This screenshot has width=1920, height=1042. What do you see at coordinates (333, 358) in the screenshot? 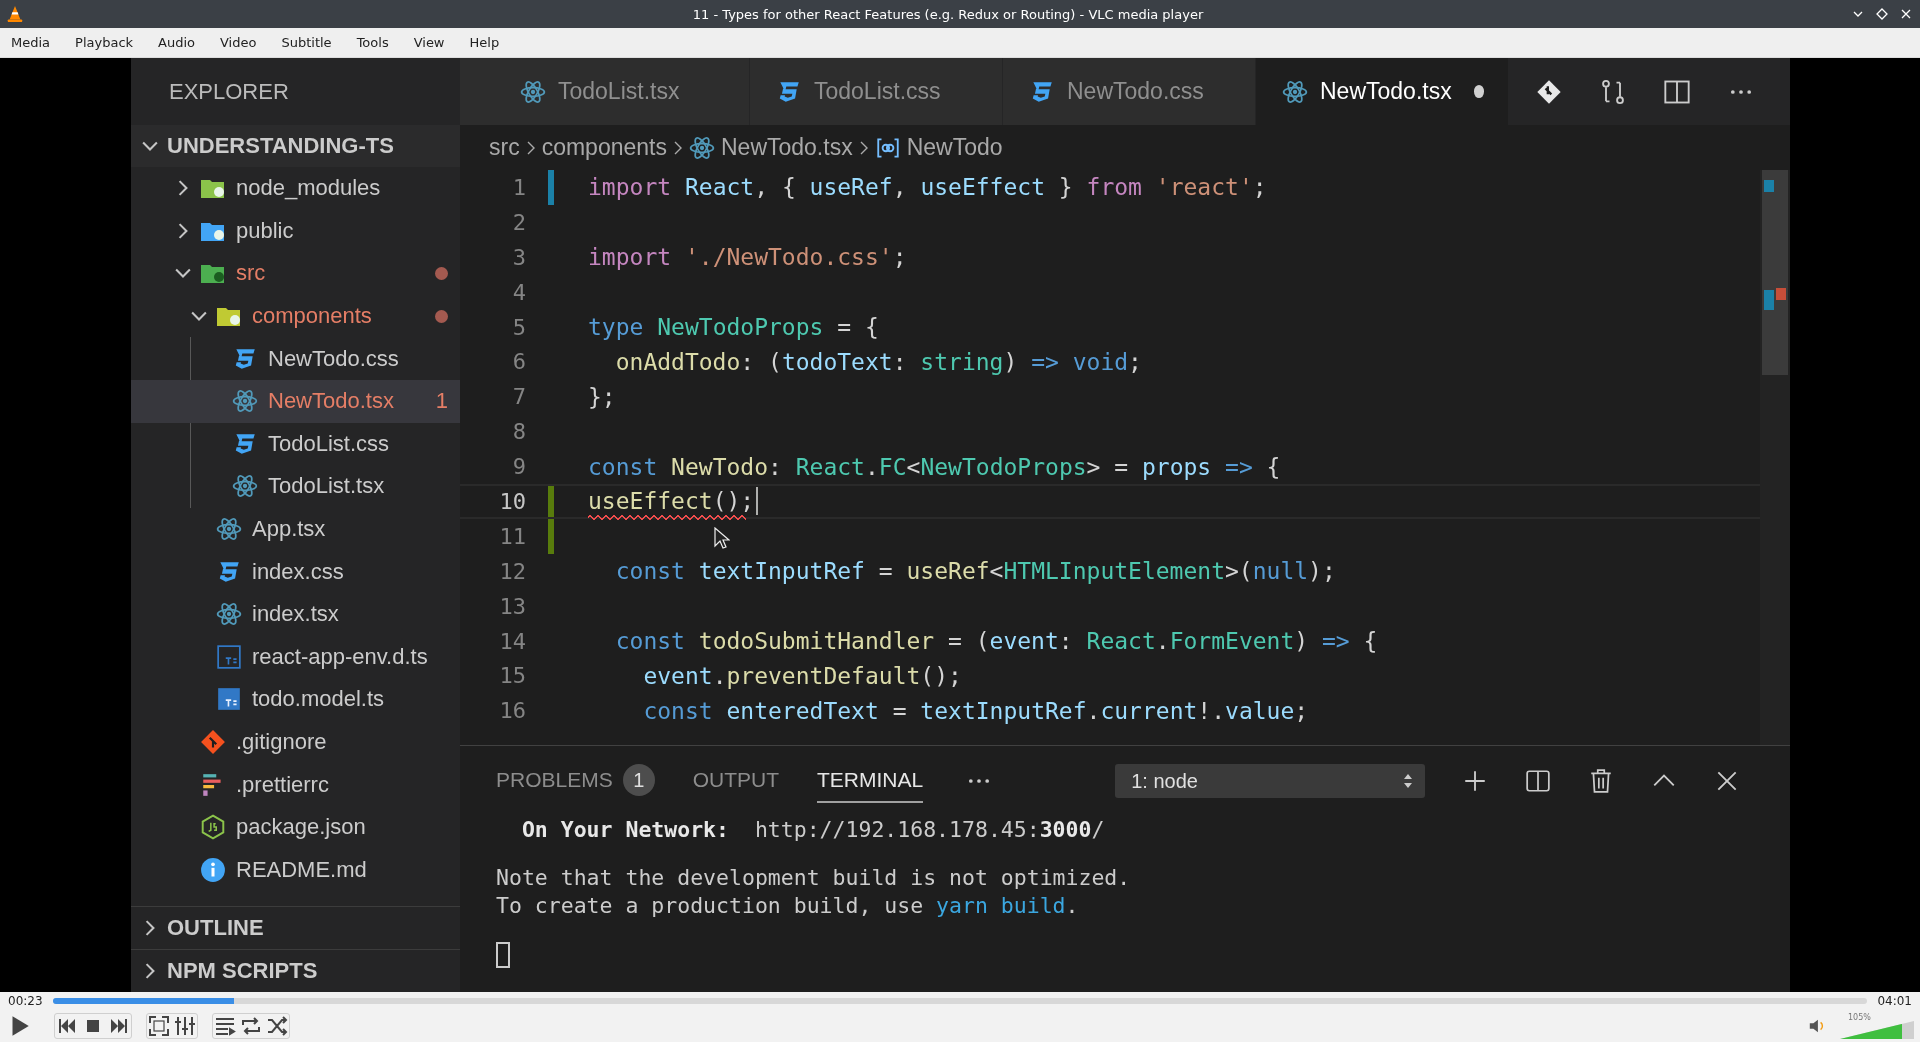
I see `file-name: NewTodo.css` at bounding box center [333, 358].